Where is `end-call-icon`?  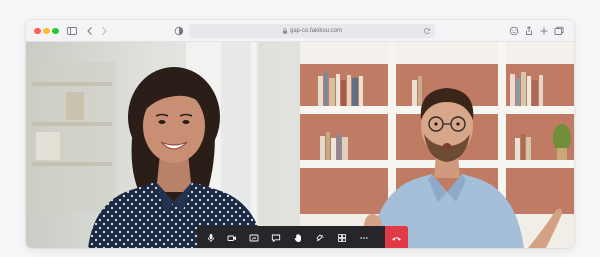 end-call-icon is located at coordinates (396, 238).